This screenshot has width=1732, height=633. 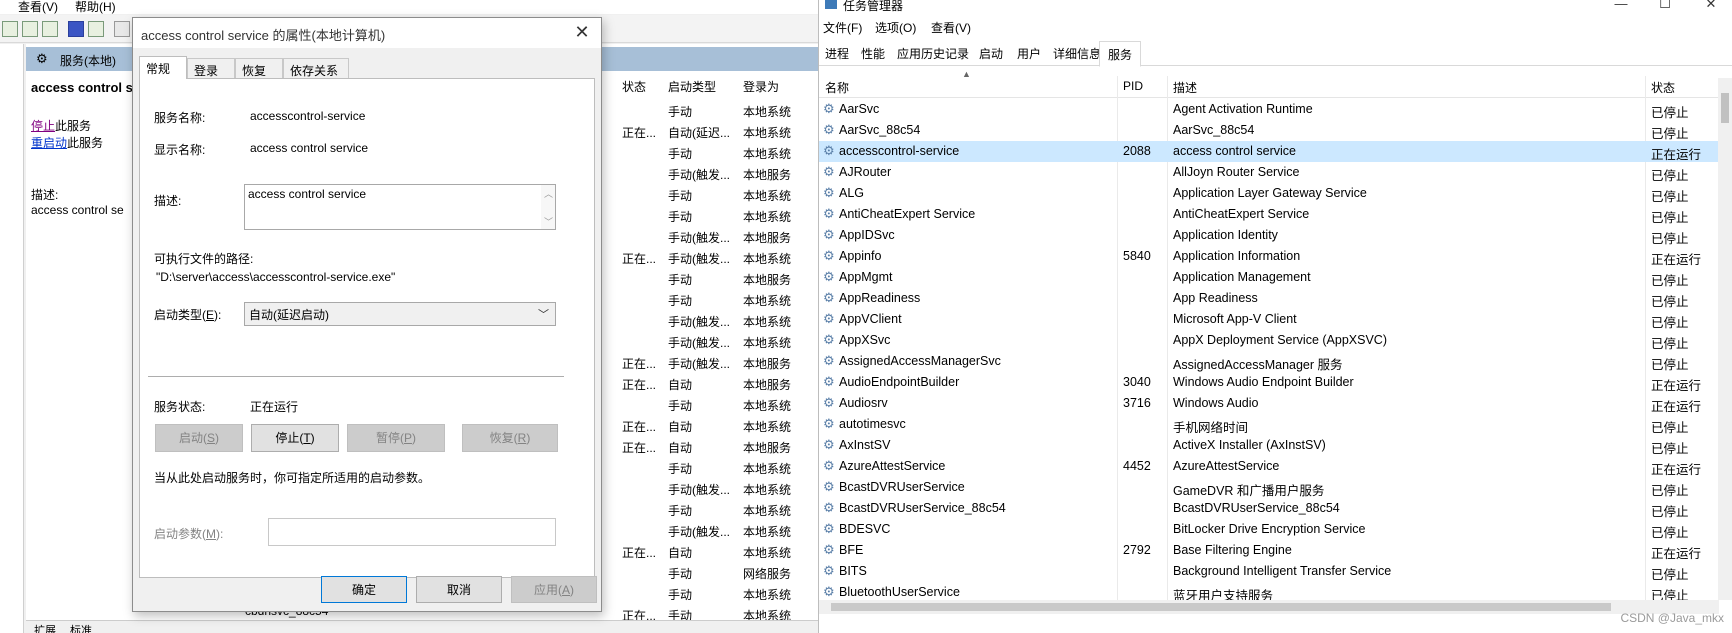 I want to click on help-icon, so click(x=76, y=29).